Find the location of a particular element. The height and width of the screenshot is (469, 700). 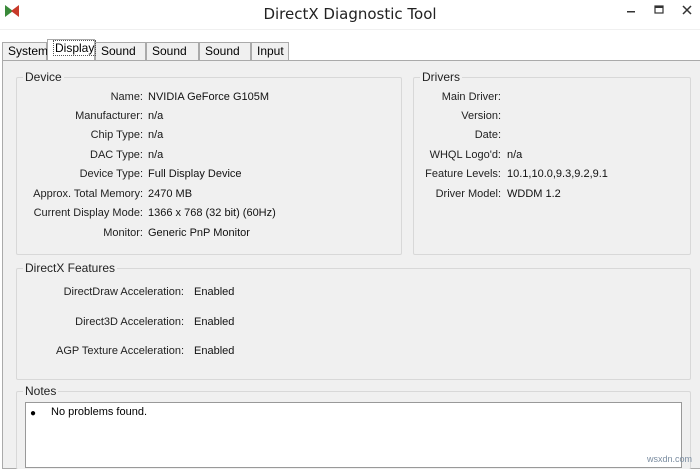

field-label: Monitor: is located at coordinates (123, 233).